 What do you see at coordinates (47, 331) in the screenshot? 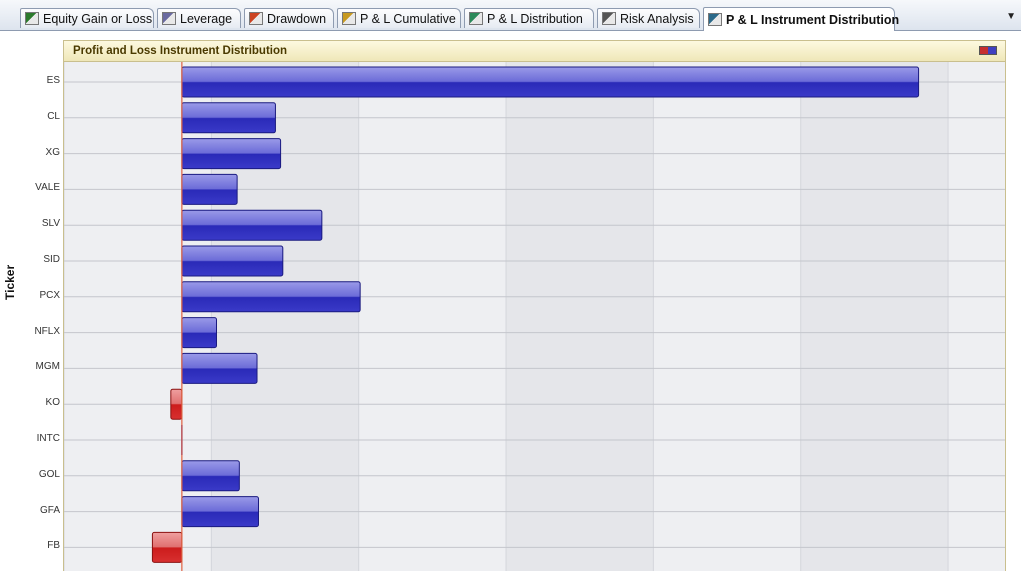
I see `y-tick-label: NFLX` at bounding box center [47, 331].